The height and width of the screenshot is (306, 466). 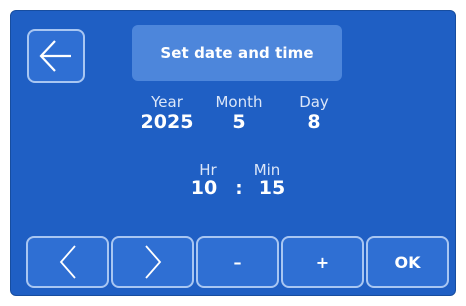 I want to click on year-value: 2025, so click(x=167, y=122).